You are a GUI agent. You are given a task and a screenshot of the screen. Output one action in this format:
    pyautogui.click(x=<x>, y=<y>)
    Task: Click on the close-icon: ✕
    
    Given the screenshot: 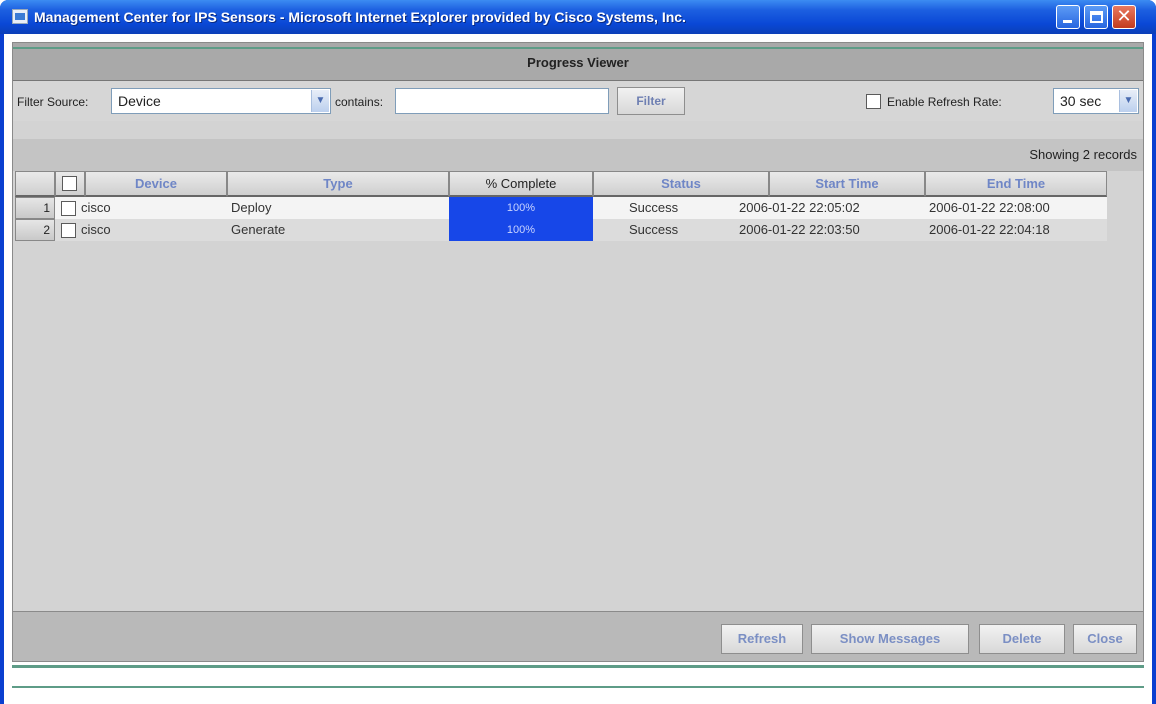 What is the action you would take?
    pyautogui.click(x=1124, y=16)
    